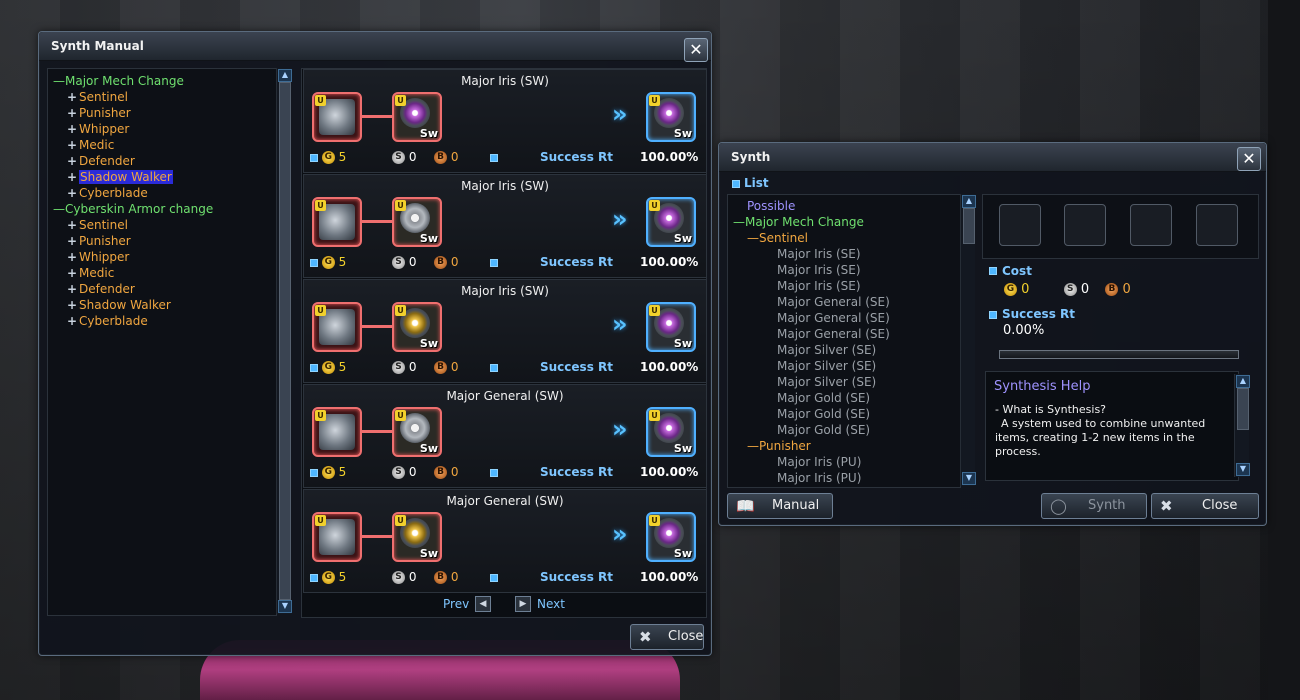  Describe the element at coordinates (771, 206) in the screenshot. I see `list-group: Possible` at that location.